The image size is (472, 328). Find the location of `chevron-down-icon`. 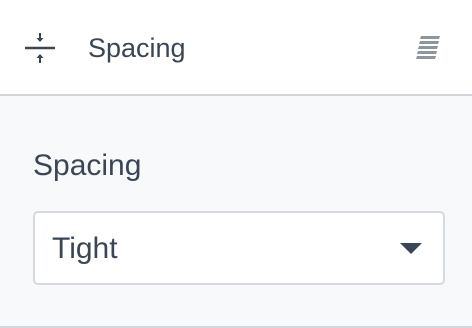

chevron-down-icon is located at coordinates (411, 248).